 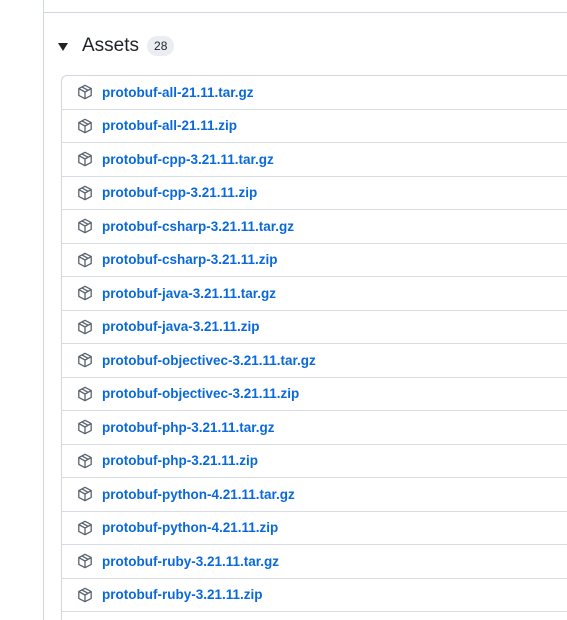 I want to click on asset-row: protobuf-objectivec-3.21.11.zip, so click(x=314, y=394).